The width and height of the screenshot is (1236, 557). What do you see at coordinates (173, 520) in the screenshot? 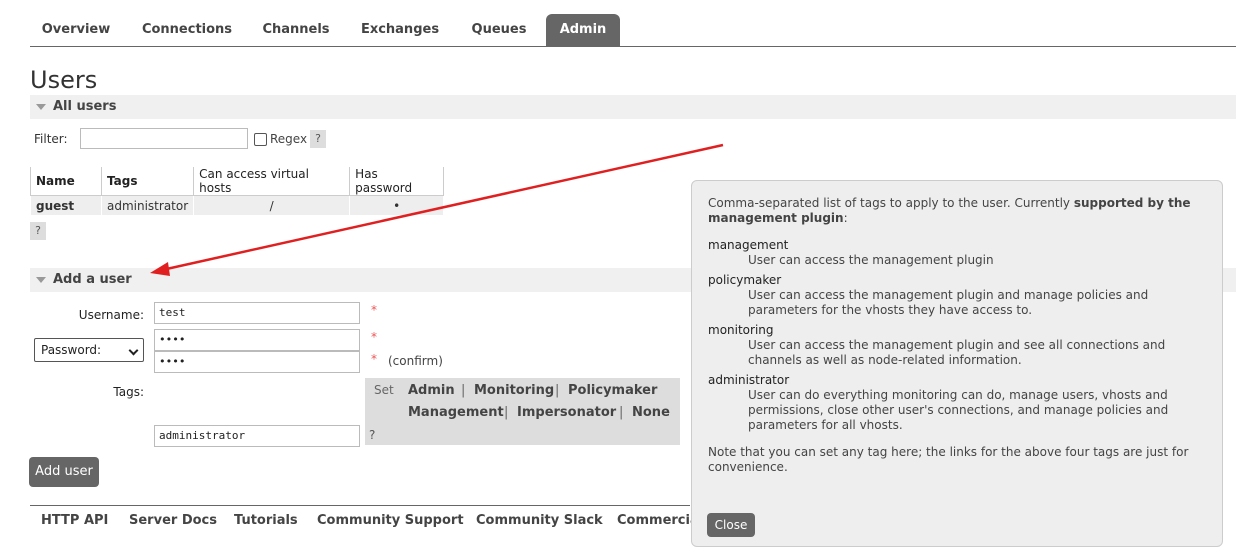
I see `footer-link-server-docs: Server Docs` at bounding box center [173, 520].